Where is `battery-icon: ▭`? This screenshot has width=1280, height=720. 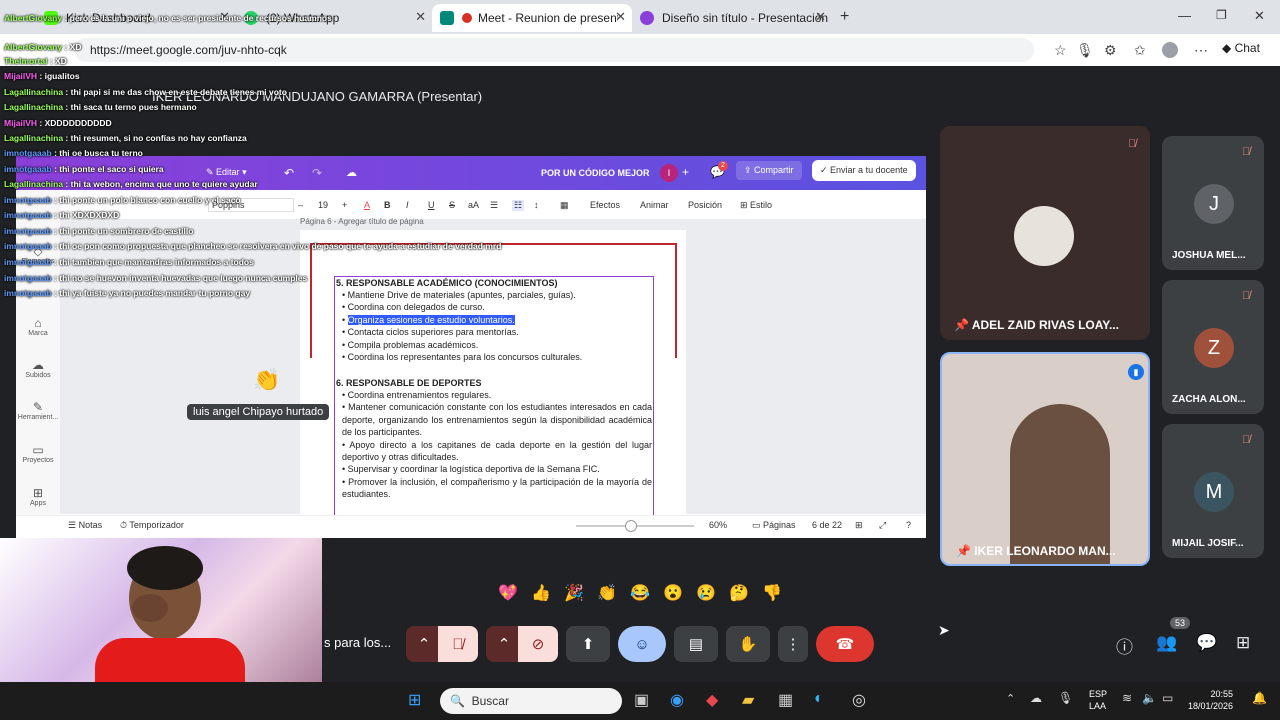
battery-icon: ▭ is located at coordinates (1167, 698).